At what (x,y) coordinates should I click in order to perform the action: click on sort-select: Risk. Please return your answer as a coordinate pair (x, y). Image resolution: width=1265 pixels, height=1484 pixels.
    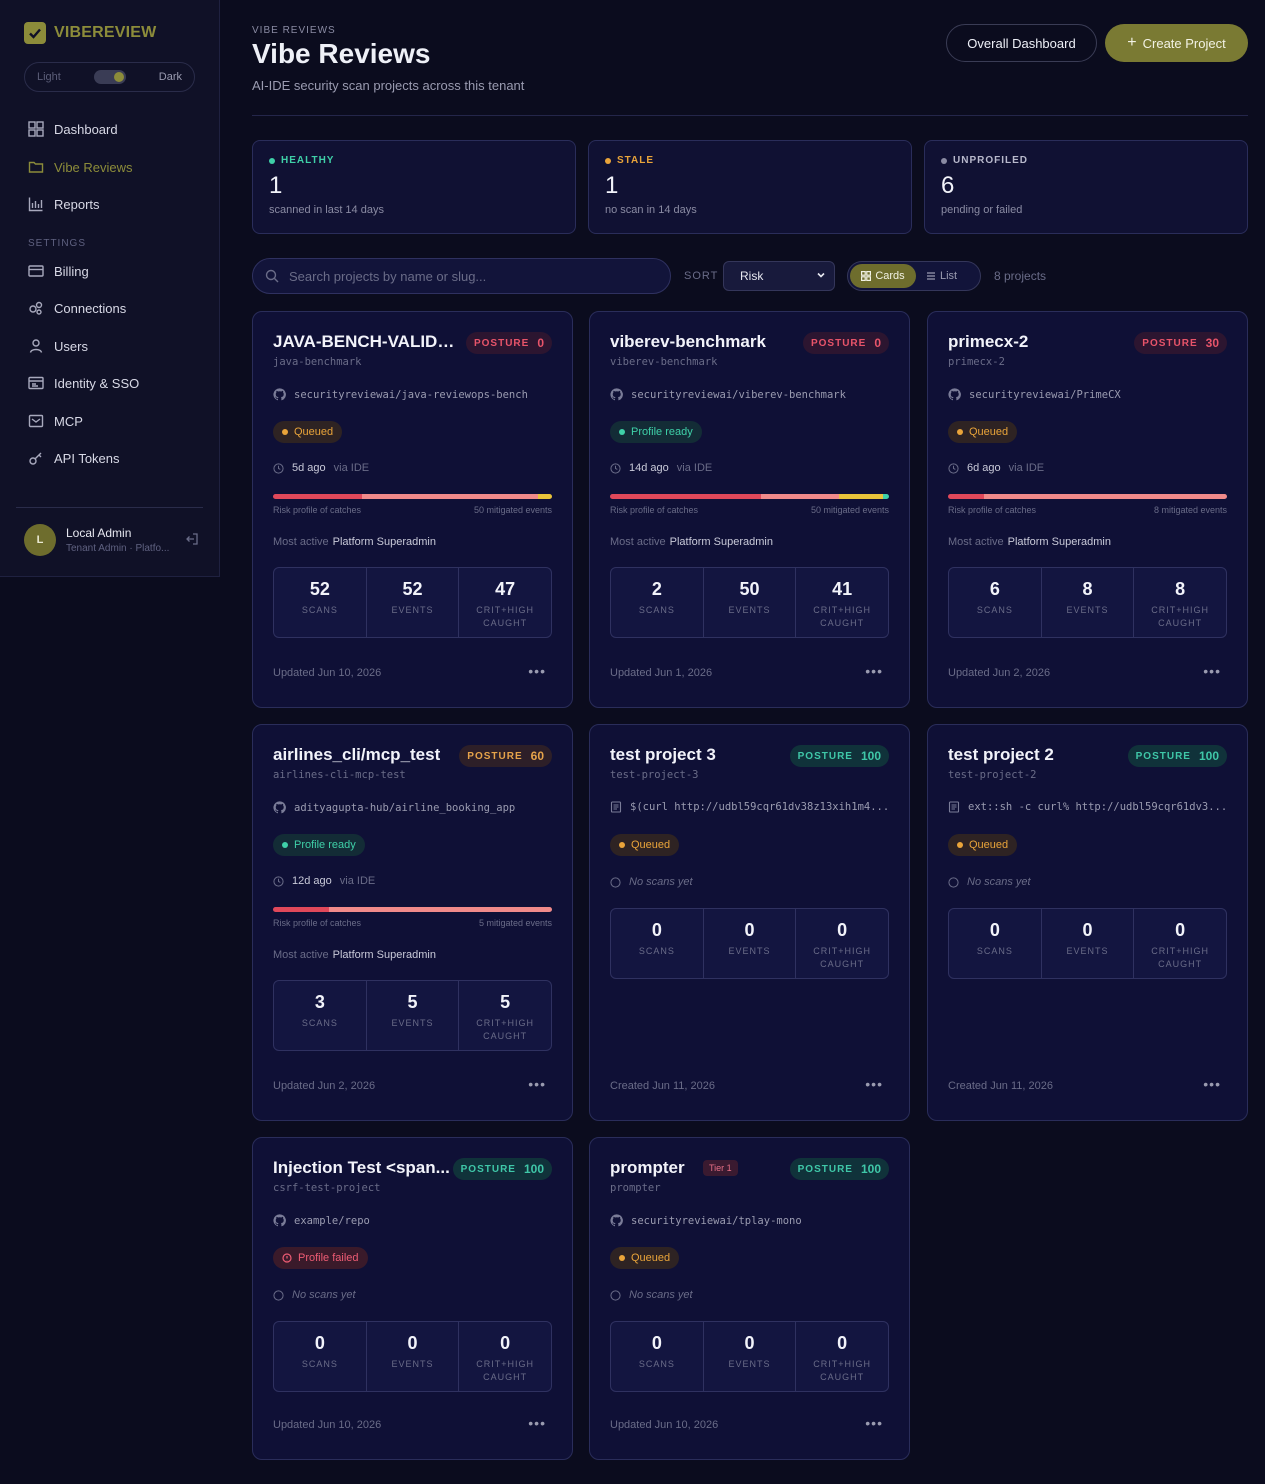
    Looking at the image, I should click on (779, 276).